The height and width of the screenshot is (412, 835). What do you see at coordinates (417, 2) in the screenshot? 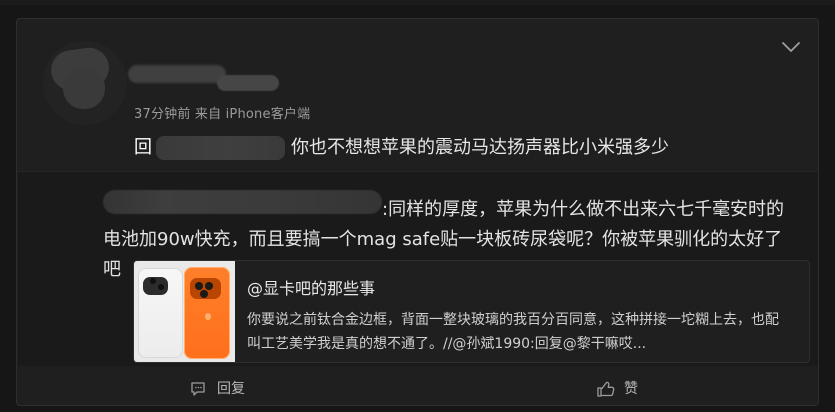
I see `top-strip` at bounding box center [417, 2].